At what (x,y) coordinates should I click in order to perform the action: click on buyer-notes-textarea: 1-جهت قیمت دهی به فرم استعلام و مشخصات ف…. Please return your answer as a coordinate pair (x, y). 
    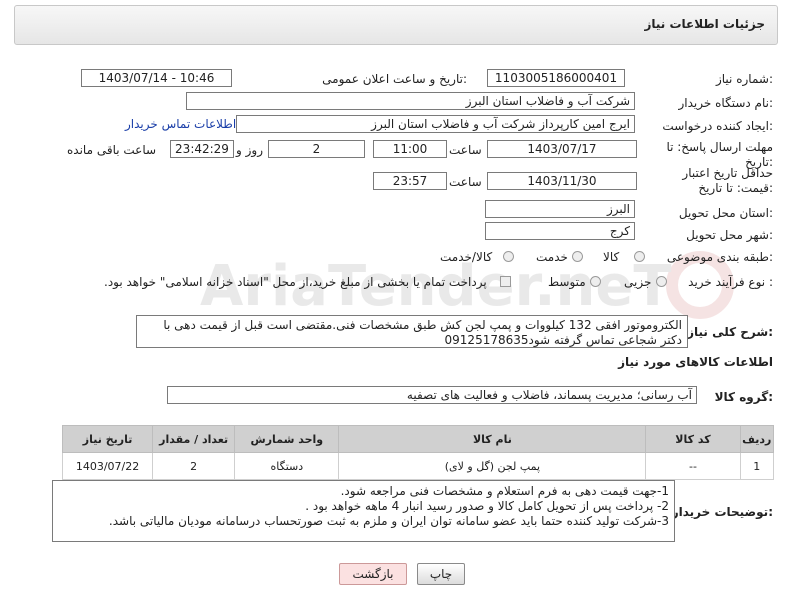
    Looking at the image, I should click on (363, 511).